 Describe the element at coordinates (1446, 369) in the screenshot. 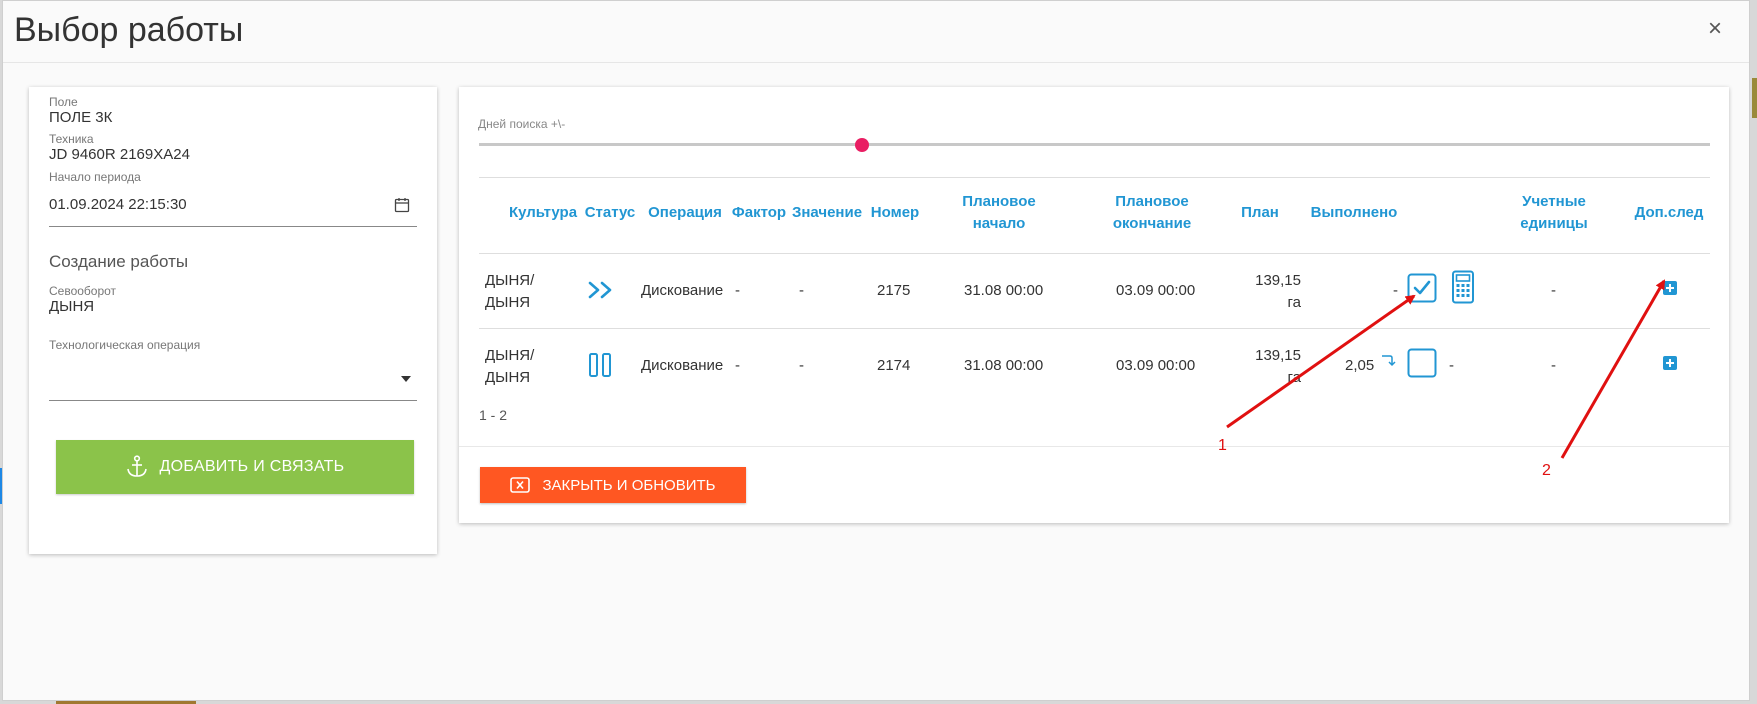

I see `annotation-arrows` at that location.